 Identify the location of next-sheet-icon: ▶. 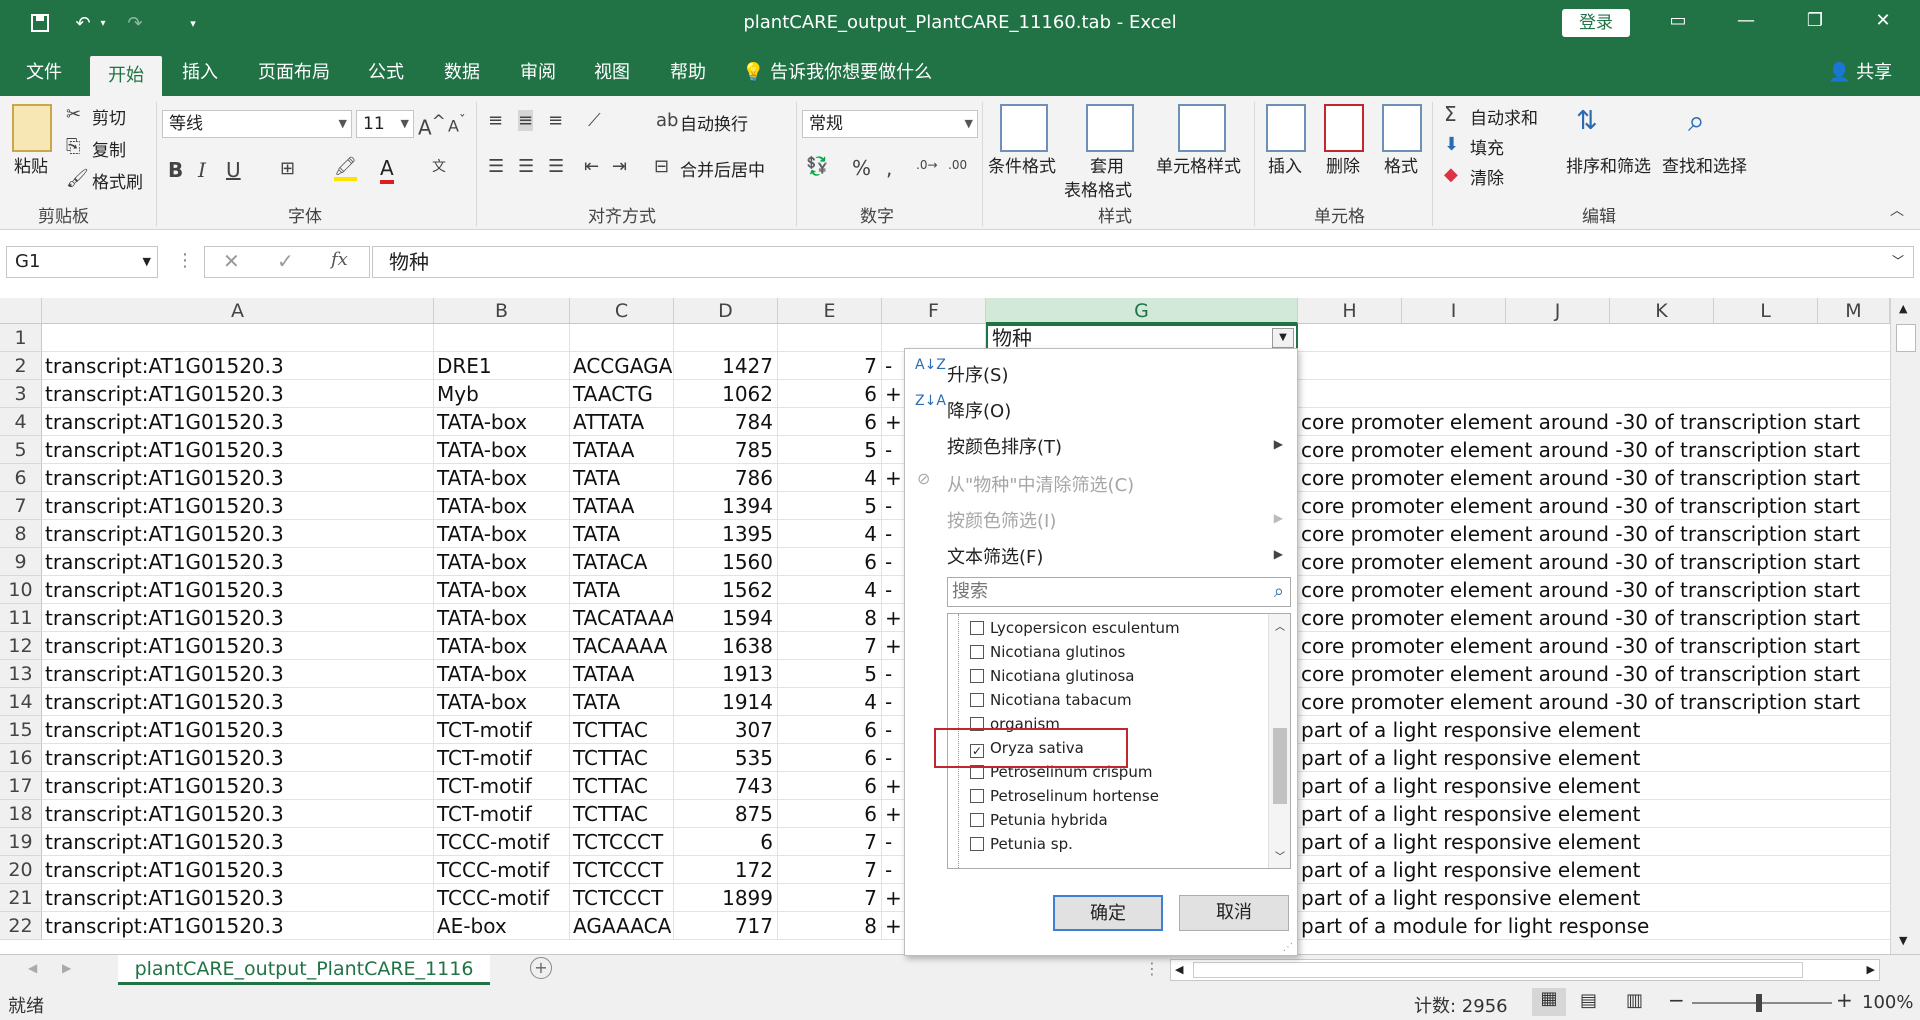
(66, 968).